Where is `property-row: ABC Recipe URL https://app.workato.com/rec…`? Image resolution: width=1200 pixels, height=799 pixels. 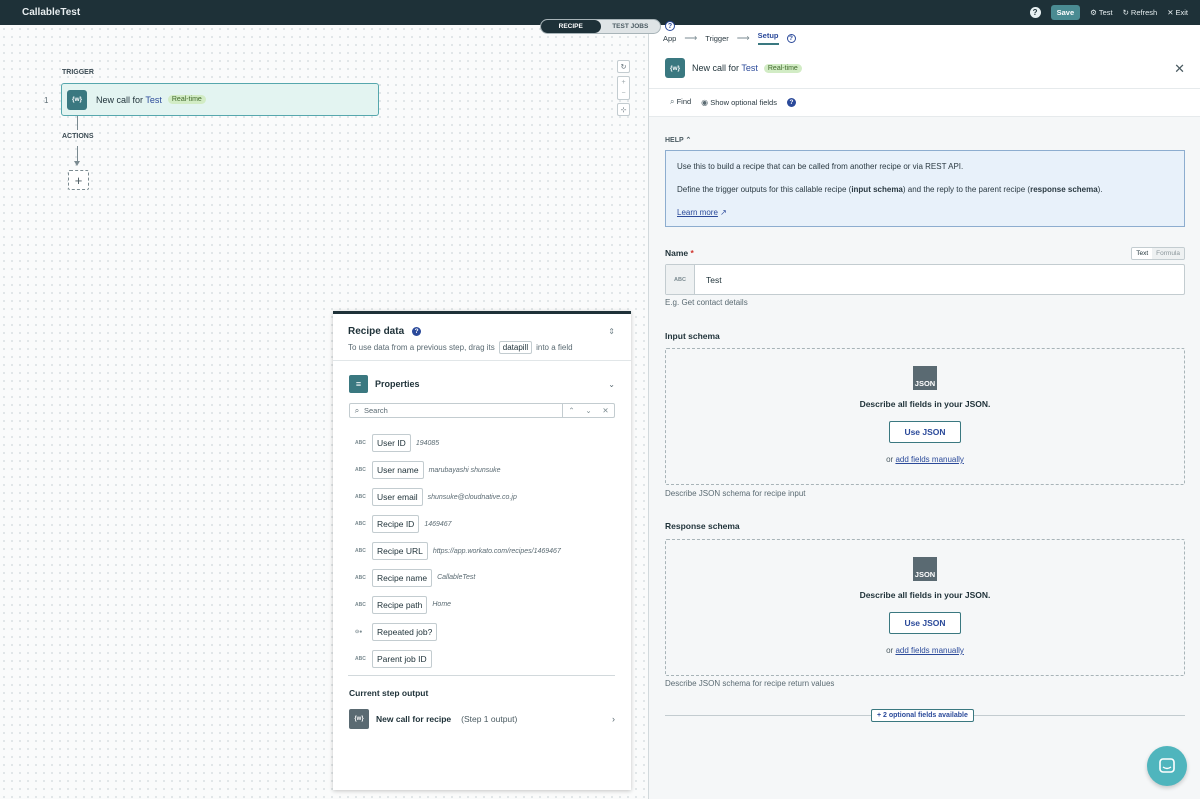 property-row: ABC Recipe URL https://app.workato.com/rec… is located at coordinates (485, 551).